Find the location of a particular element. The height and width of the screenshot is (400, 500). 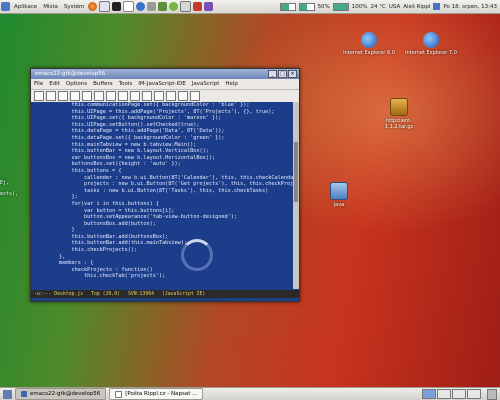

editor-icon is located at coordinates (129, 6).